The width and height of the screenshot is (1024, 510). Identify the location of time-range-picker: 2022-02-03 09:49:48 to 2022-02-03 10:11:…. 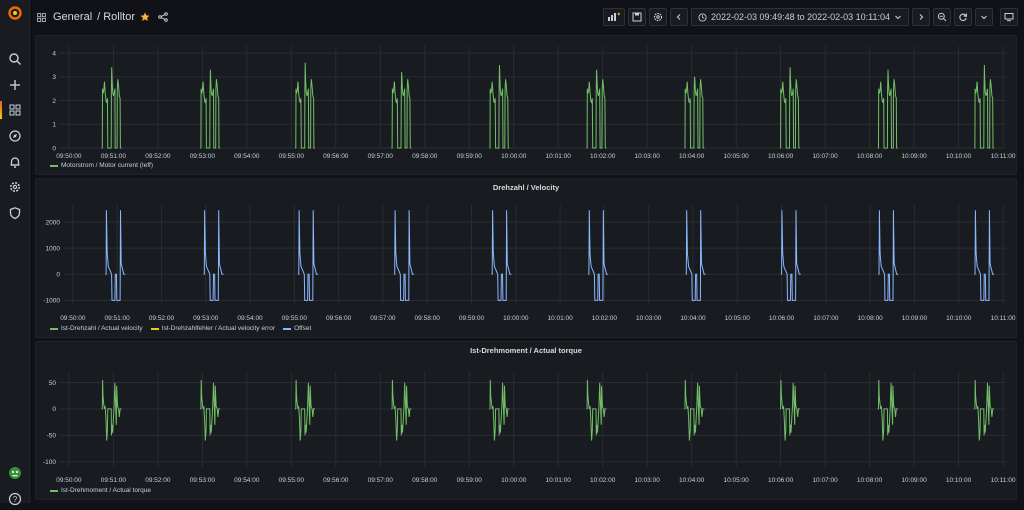
(800, 17).